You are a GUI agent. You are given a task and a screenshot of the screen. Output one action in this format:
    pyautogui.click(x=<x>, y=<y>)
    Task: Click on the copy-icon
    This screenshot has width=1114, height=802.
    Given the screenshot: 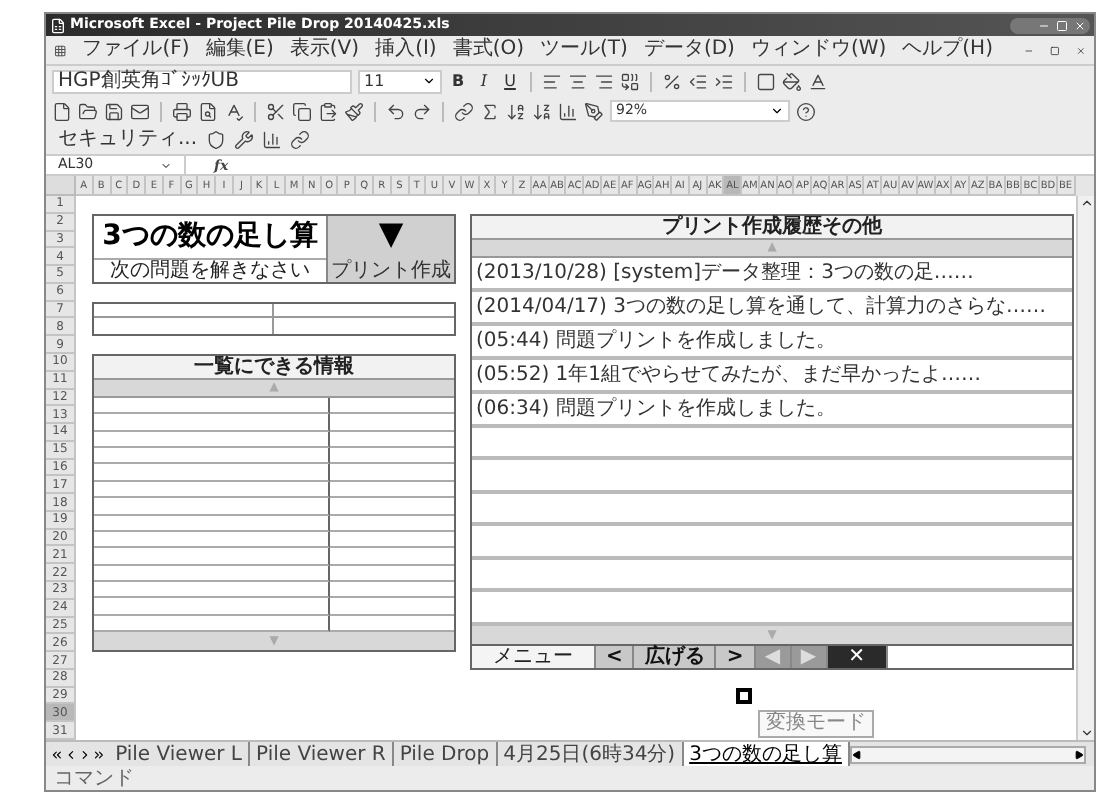 What is the action you would take?
    pyautogui.click(x=302, y=111)
    